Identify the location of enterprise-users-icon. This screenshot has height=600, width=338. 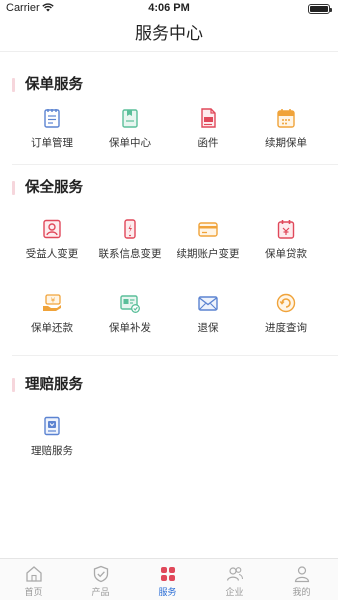
(234, 574).